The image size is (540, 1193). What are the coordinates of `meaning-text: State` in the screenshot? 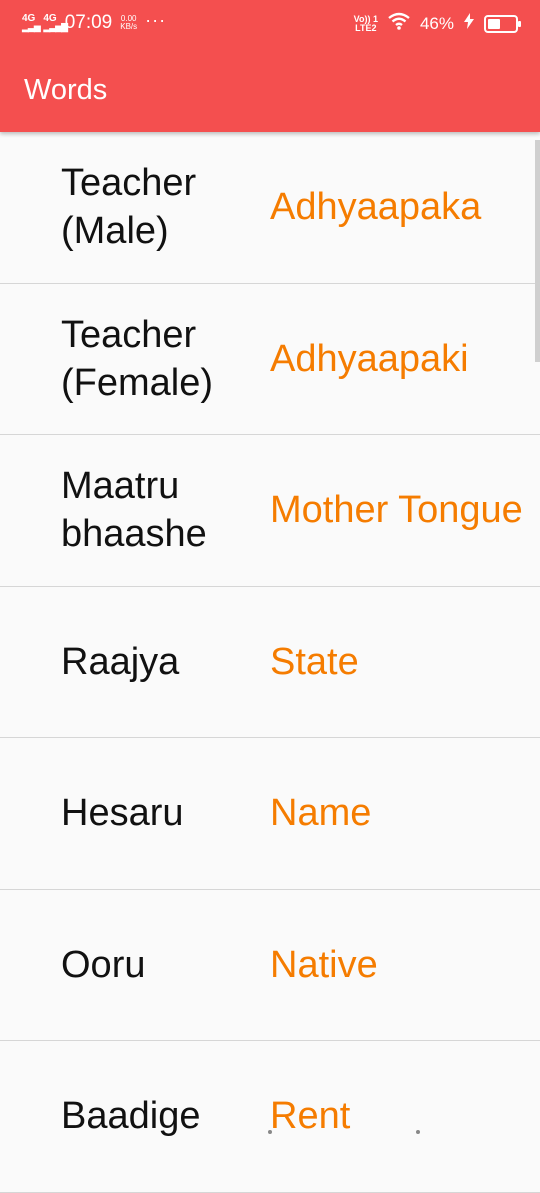 It's located at (400, 662).